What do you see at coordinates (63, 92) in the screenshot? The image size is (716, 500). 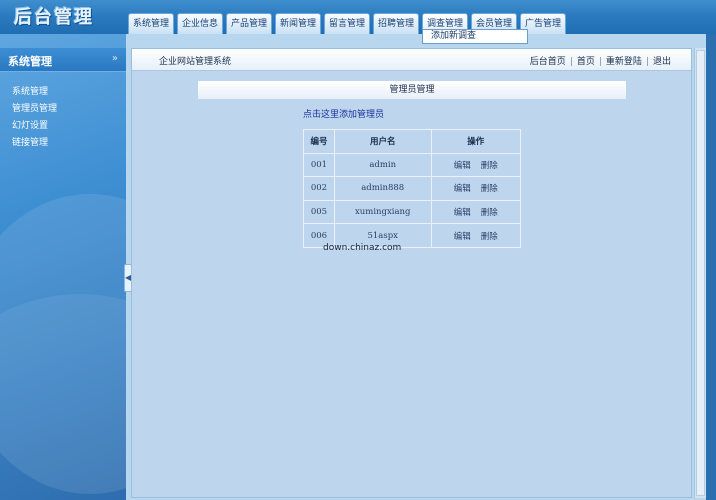 I see `sidebar-item-system: 系统管理` at bounding box center [63, 92].